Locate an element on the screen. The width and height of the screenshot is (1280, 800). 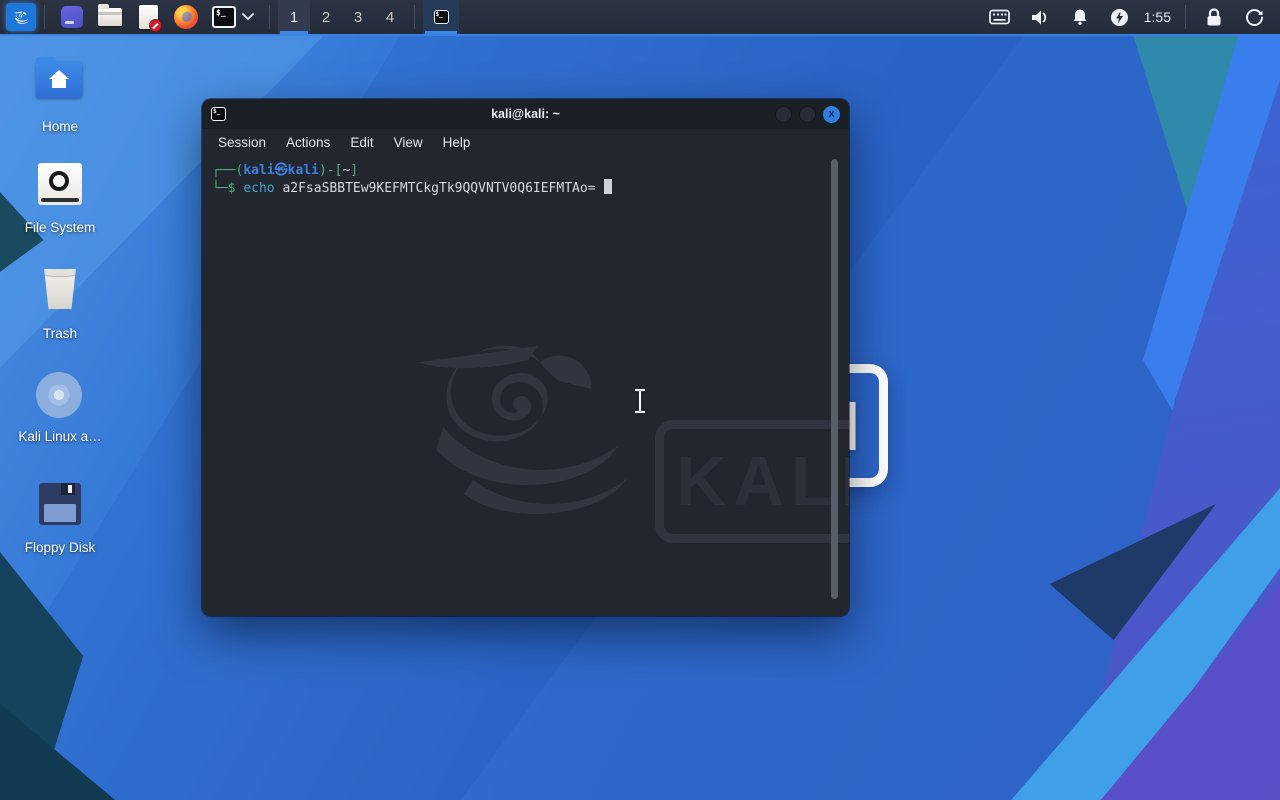
logout-button is located at coordinates (1254, 17).